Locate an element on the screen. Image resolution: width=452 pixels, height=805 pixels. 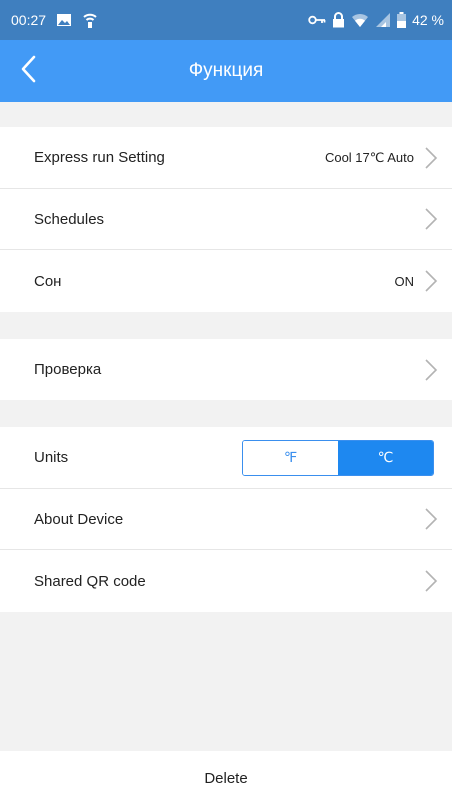
status-left: 00:27 is located at coordinates (54, 20).